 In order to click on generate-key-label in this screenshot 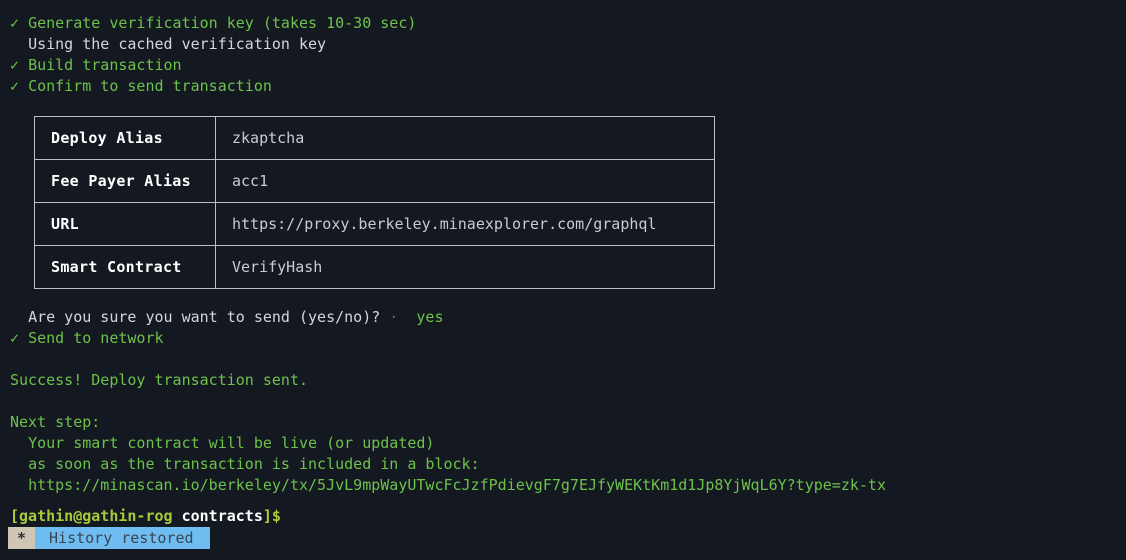, I will do `click(23, 23)`.